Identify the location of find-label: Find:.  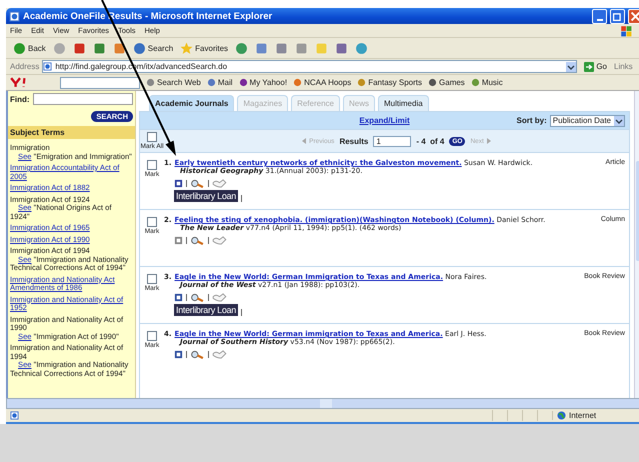
(20, 99).